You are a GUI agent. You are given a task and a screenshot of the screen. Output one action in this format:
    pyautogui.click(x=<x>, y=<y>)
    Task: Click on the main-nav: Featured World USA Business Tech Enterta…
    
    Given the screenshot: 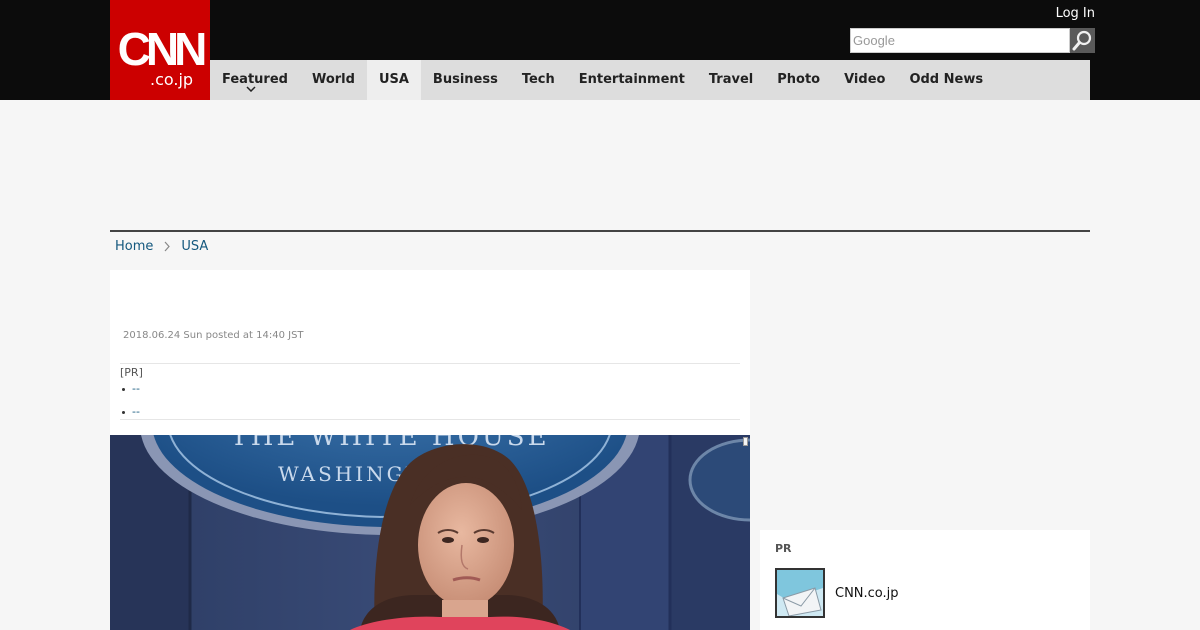 What is the action you would take?
    pyautogui.click(x=650, y=80)
    